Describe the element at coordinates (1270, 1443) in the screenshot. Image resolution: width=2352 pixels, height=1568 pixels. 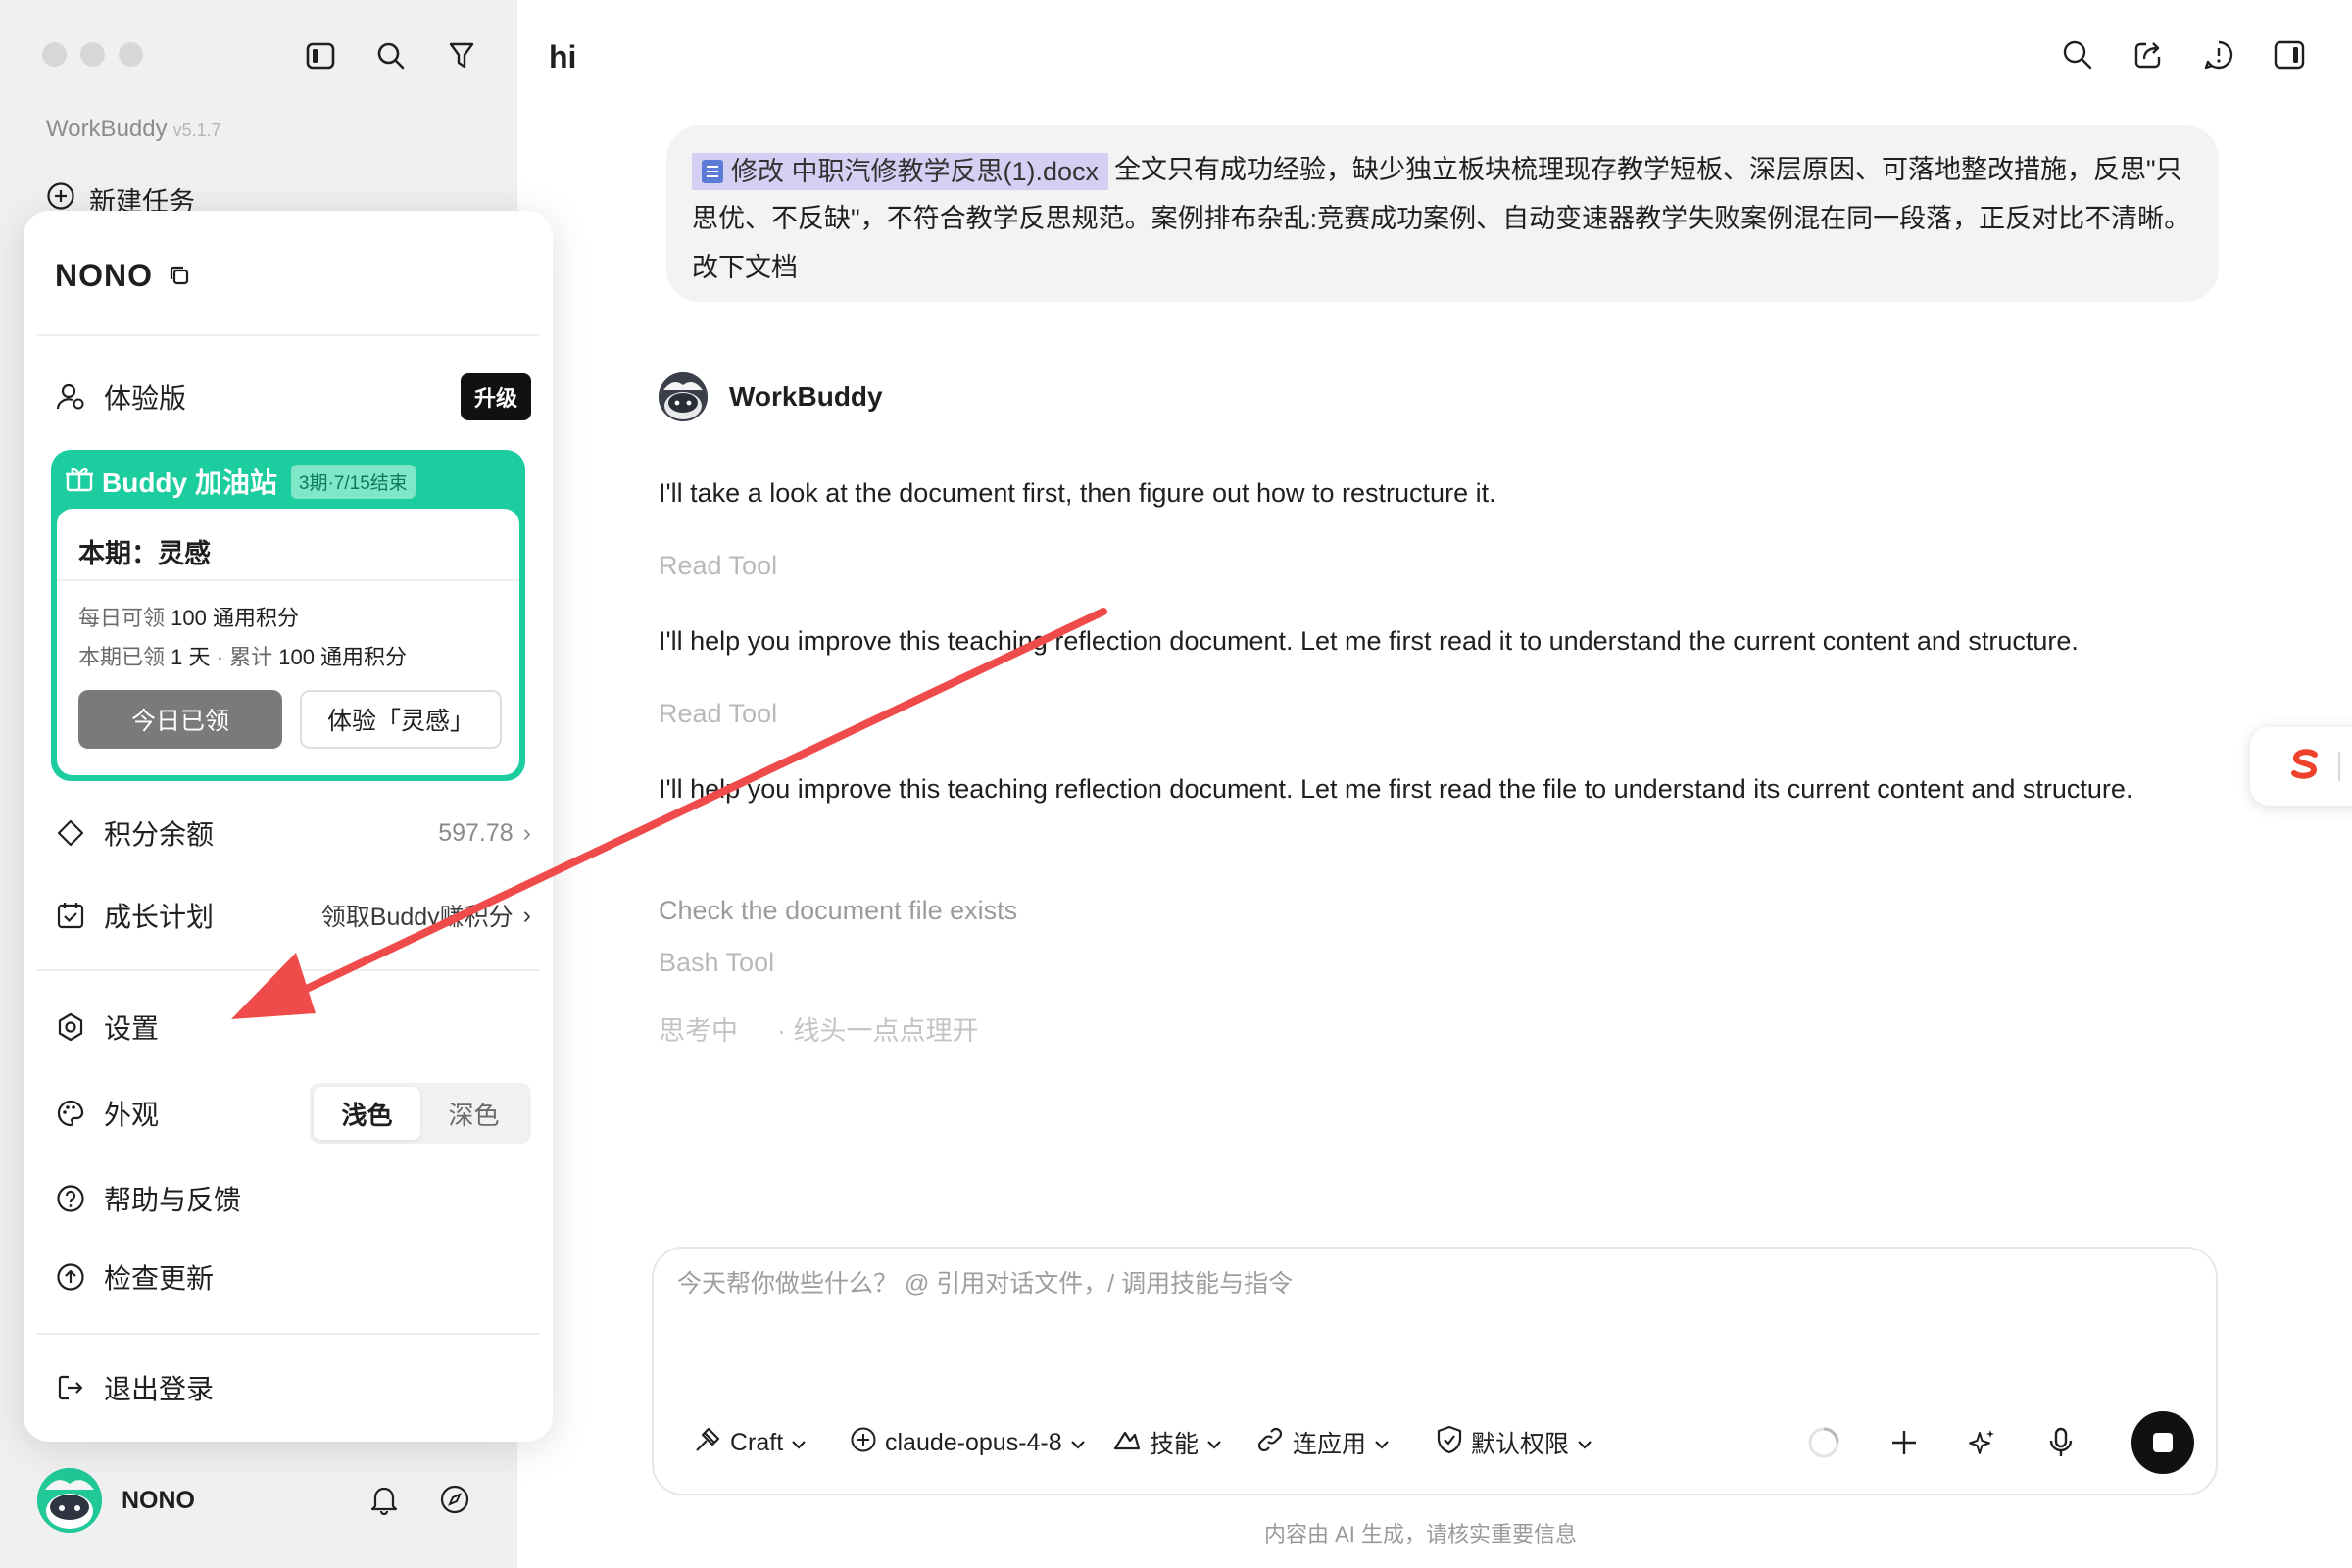
I see `link-icon` at that location.